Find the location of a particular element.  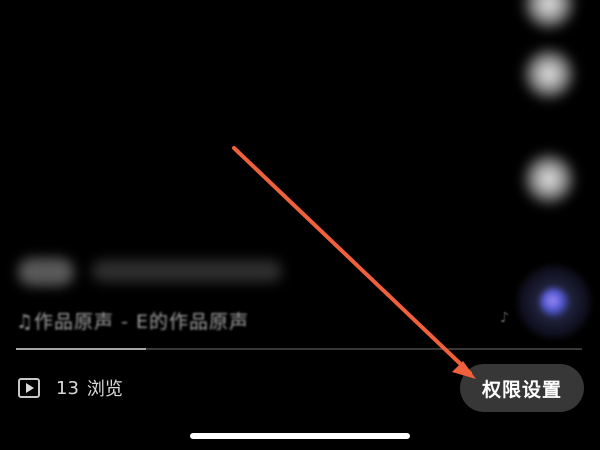

author-info-blurred is located at coordinates (147, 271).